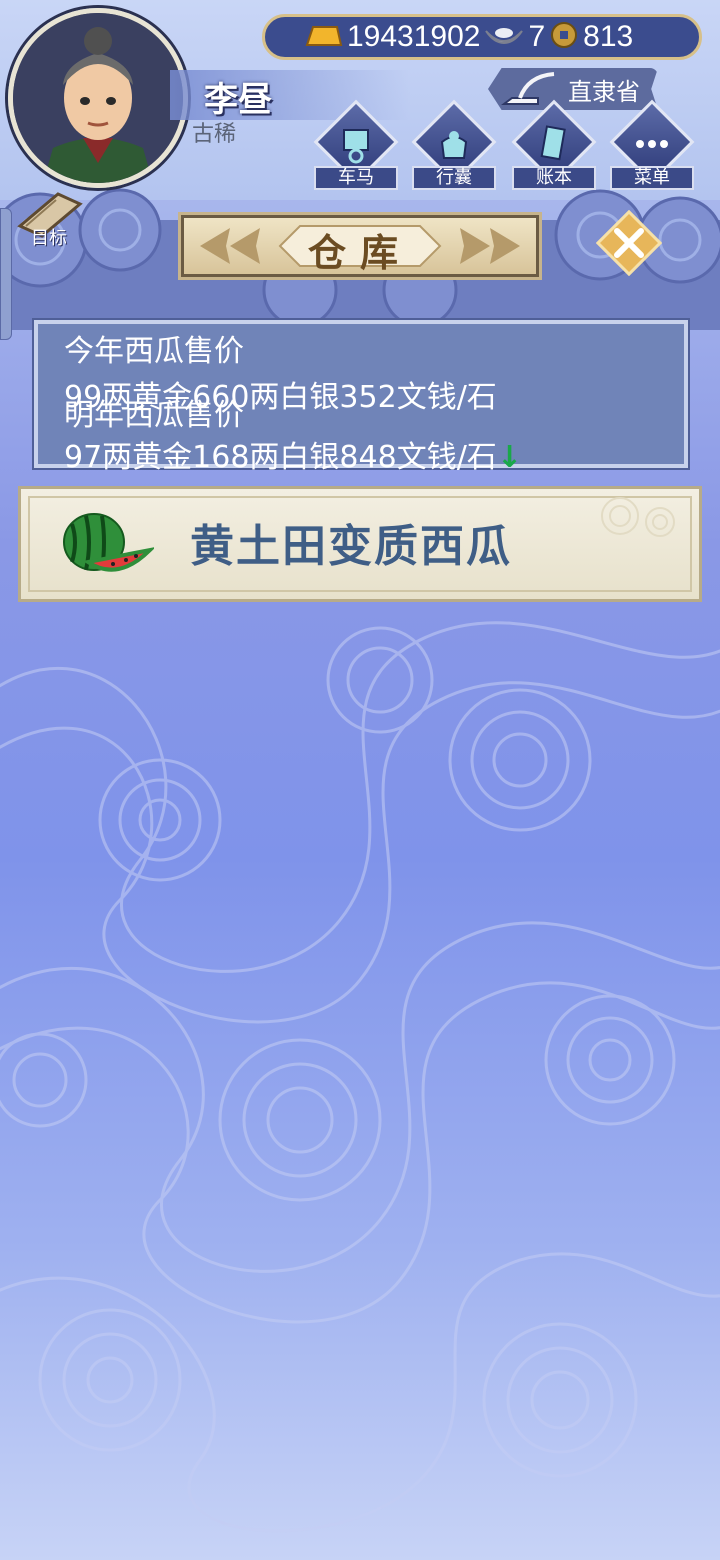 This screenshot has width=720, height=1560. What do you see at coordinates (554, 178) in the screenshot?
I see `menu-label: 账本` at bounding box center [554, 178].